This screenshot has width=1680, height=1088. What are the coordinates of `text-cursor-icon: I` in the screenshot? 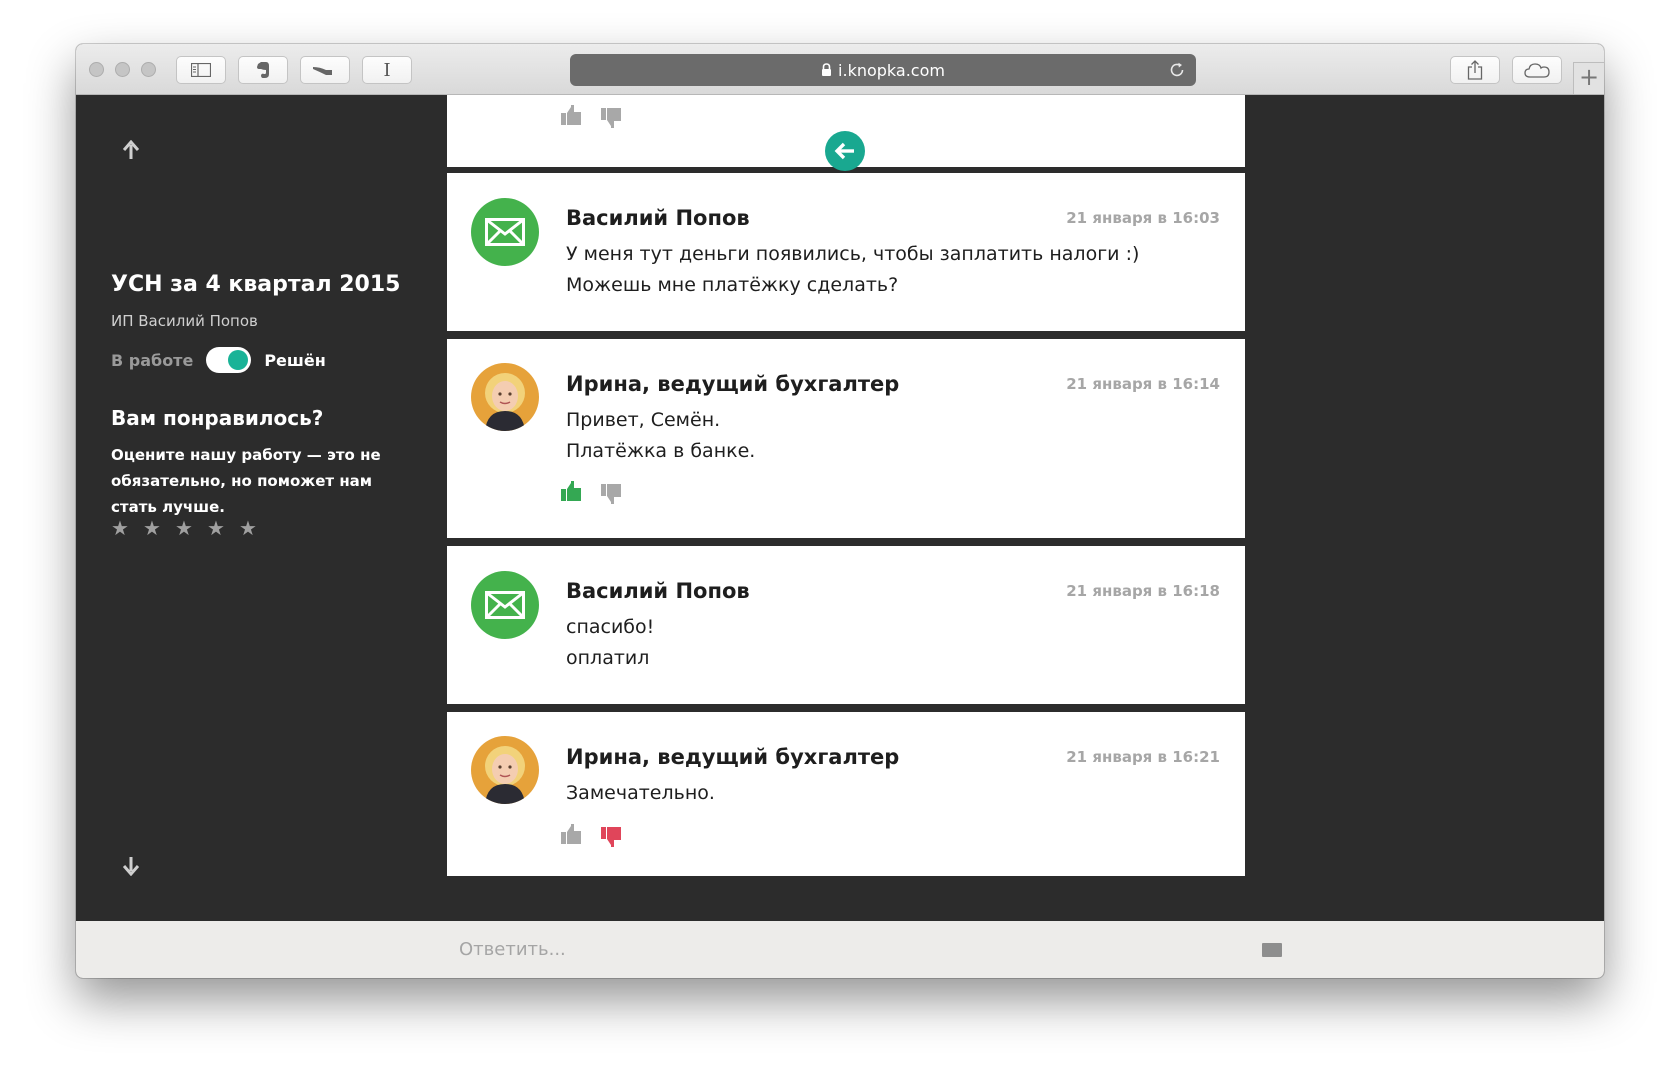 It's located at (387, 70).